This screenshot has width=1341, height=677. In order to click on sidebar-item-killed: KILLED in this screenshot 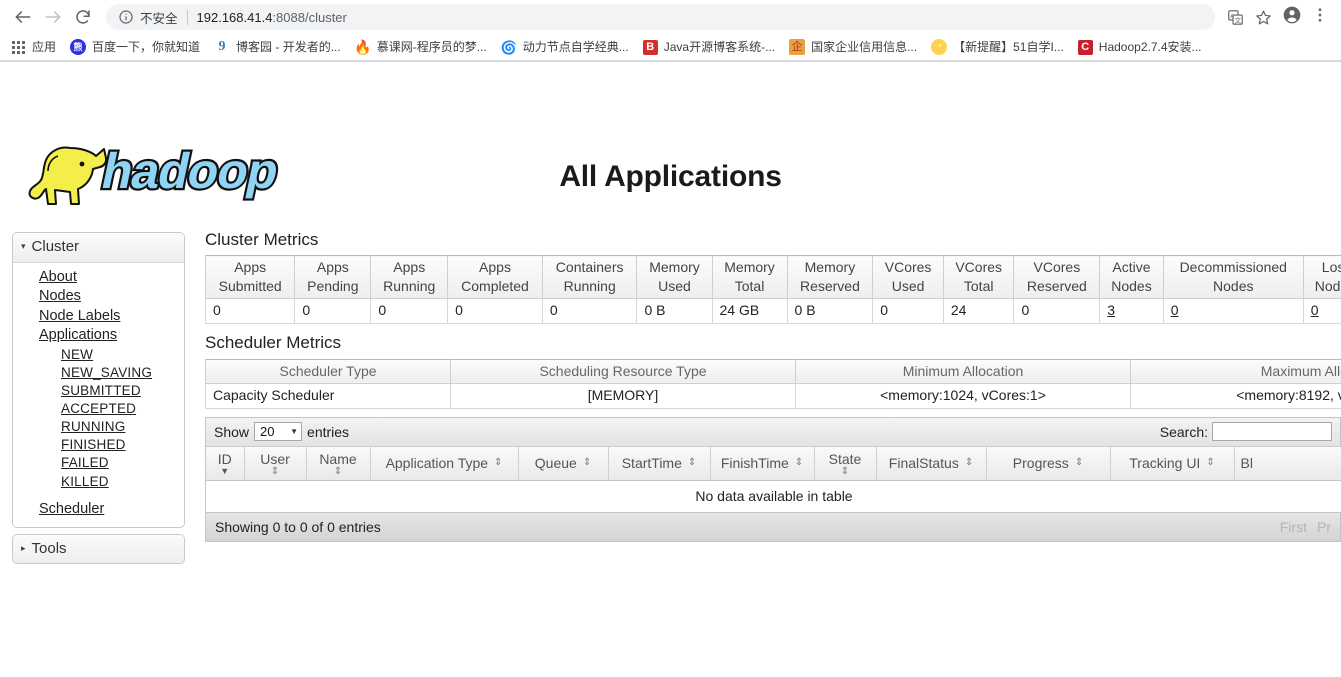, I will do `click(98, 481)`.